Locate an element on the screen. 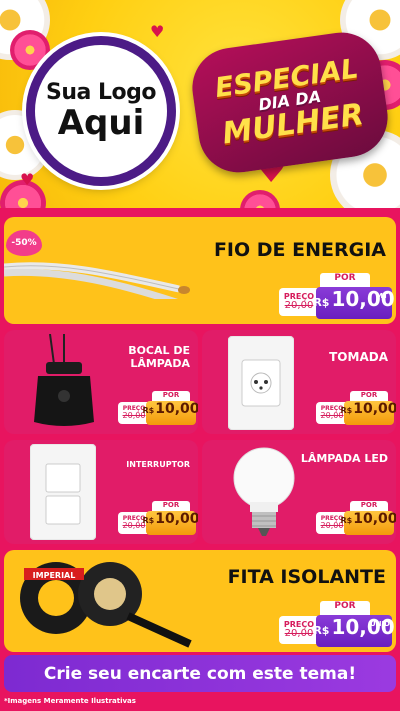 The width and height of the screenshot is (400, 711). footnote: *Imagens Meramente Ilustrativas is located at coordinates (70, 701).